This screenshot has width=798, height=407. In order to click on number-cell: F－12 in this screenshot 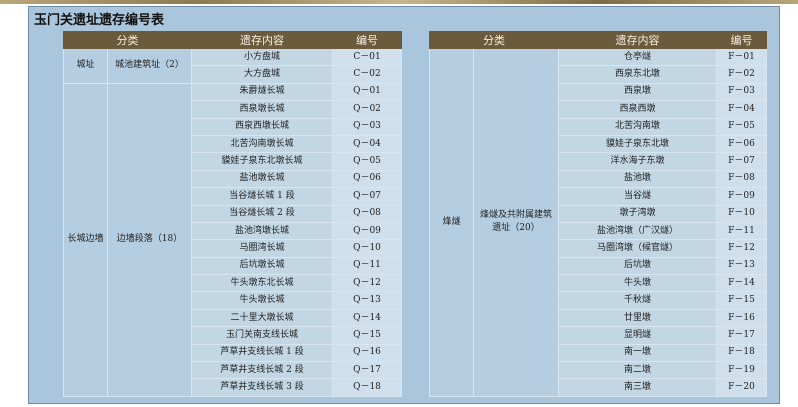, I will do `click(741, 248)`.